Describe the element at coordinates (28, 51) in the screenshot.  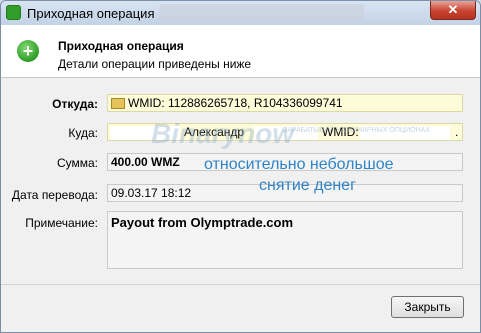
I see `plus-circle-icon: +` at that location.